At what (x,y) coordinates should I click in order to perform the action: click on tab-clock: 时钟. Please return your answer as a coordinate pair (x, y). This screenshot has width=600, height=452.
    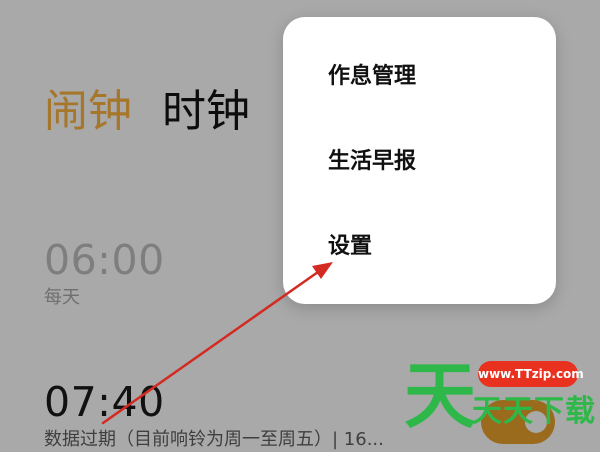
    Looking at the image, I should click on (206, 112).